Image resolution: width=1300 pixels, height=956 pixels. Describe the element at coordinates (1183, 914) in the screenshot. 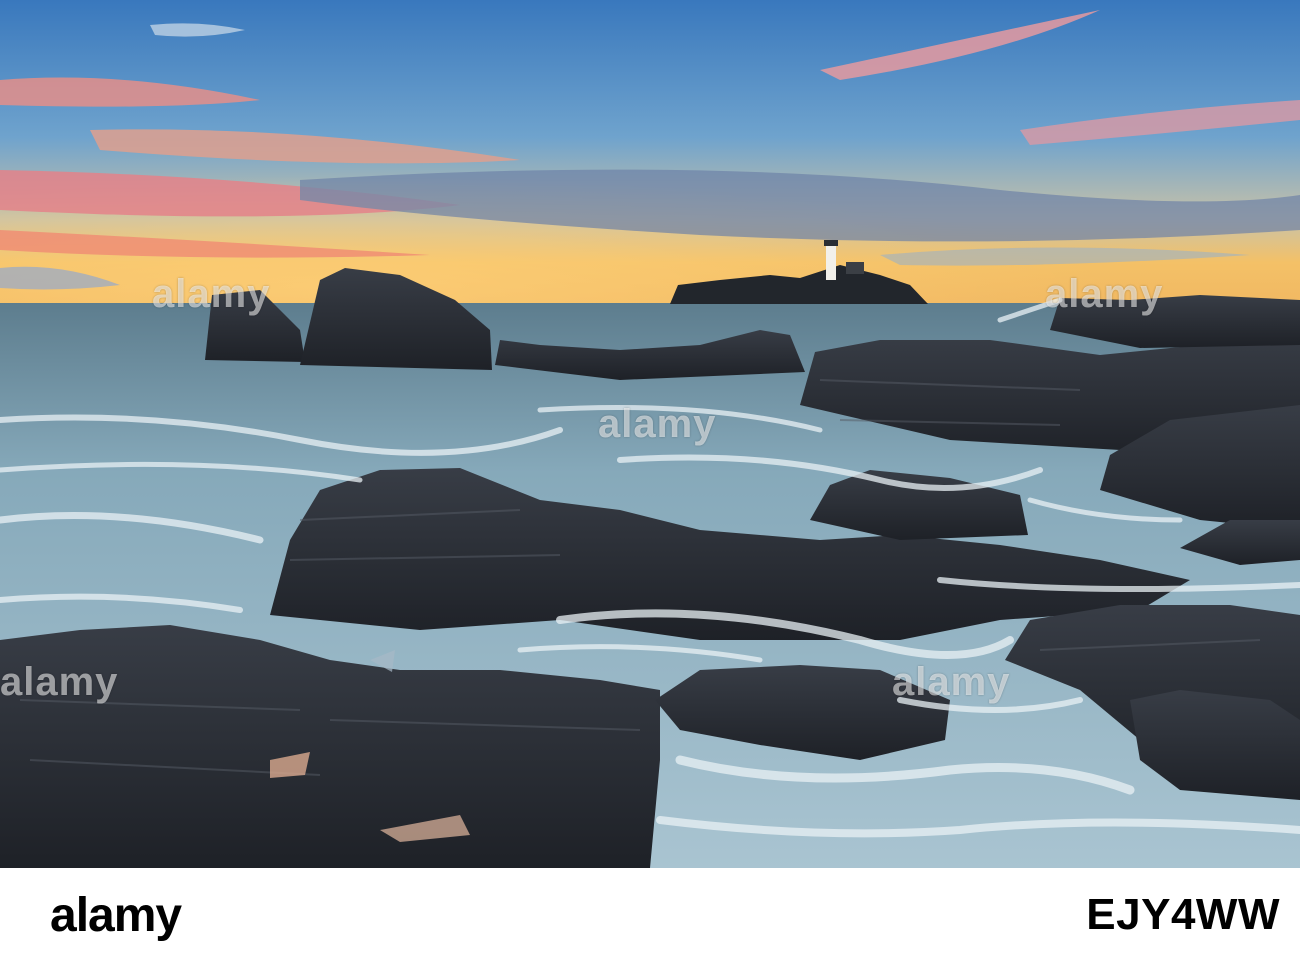

I see `image-id: EJY4WW` at that location.